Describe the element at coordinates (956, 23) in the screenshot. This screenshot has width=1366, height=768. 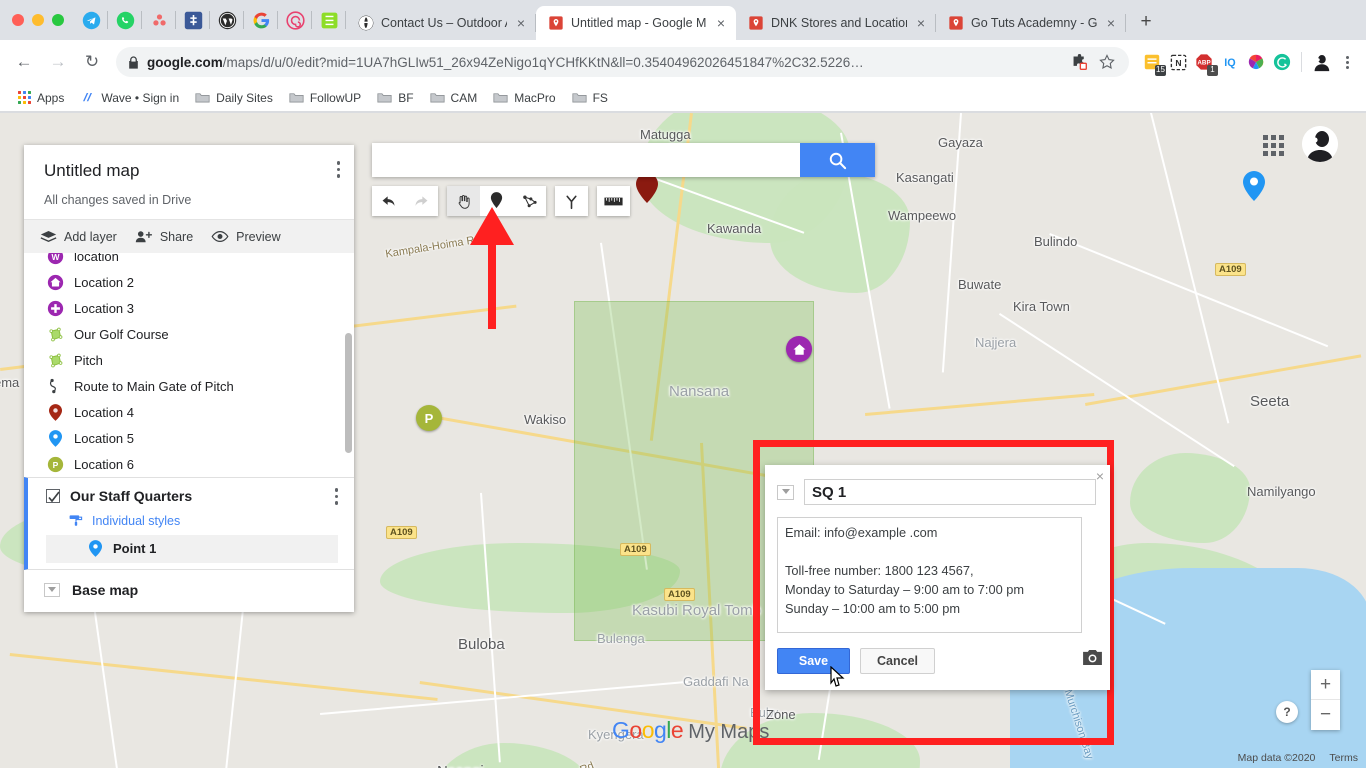
I see `maps-pin-icon` at that location.